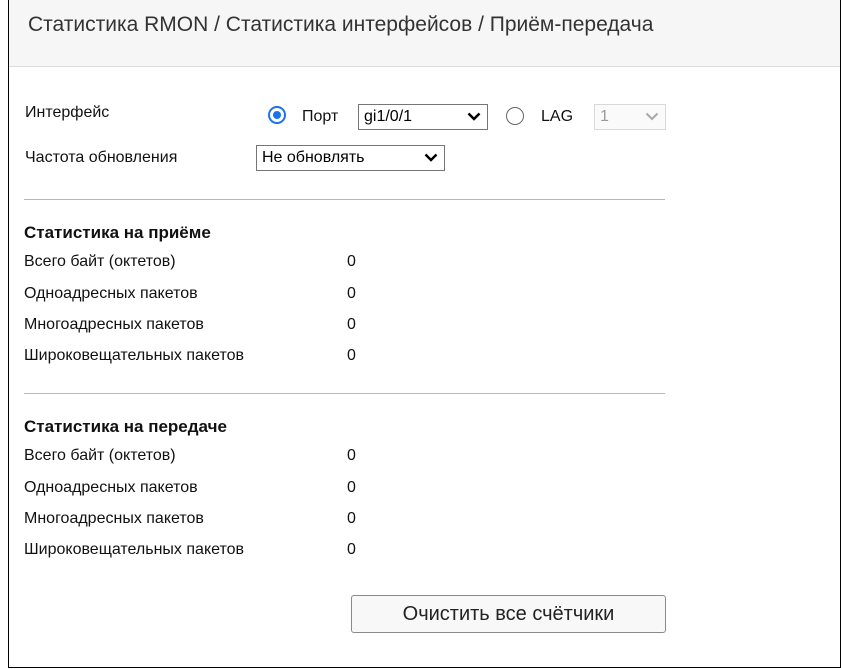 The height and width of the screenshot is (669, 842). What do you see at coordinates (388, 116) in the screenshot?
I see `port-select-value: gi1/0/1` at bounding box center [388, 116].